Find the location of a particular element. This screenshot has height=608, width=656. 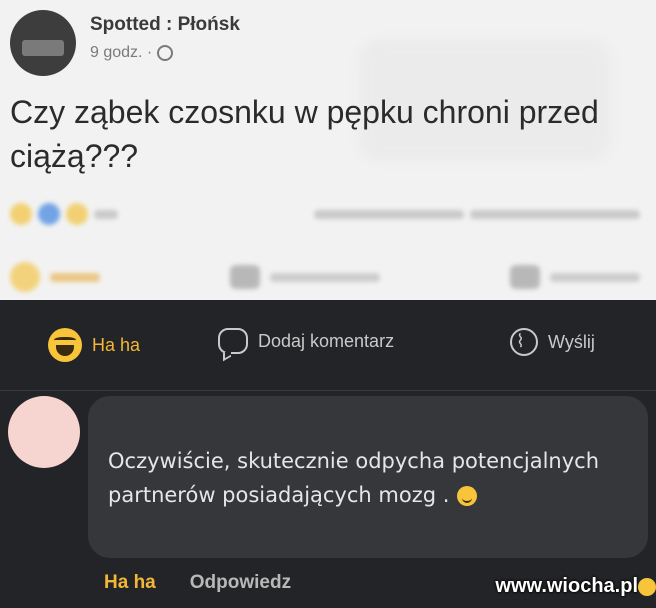

comment-haha-button: Ha ha is located at coordinates (130, 583).